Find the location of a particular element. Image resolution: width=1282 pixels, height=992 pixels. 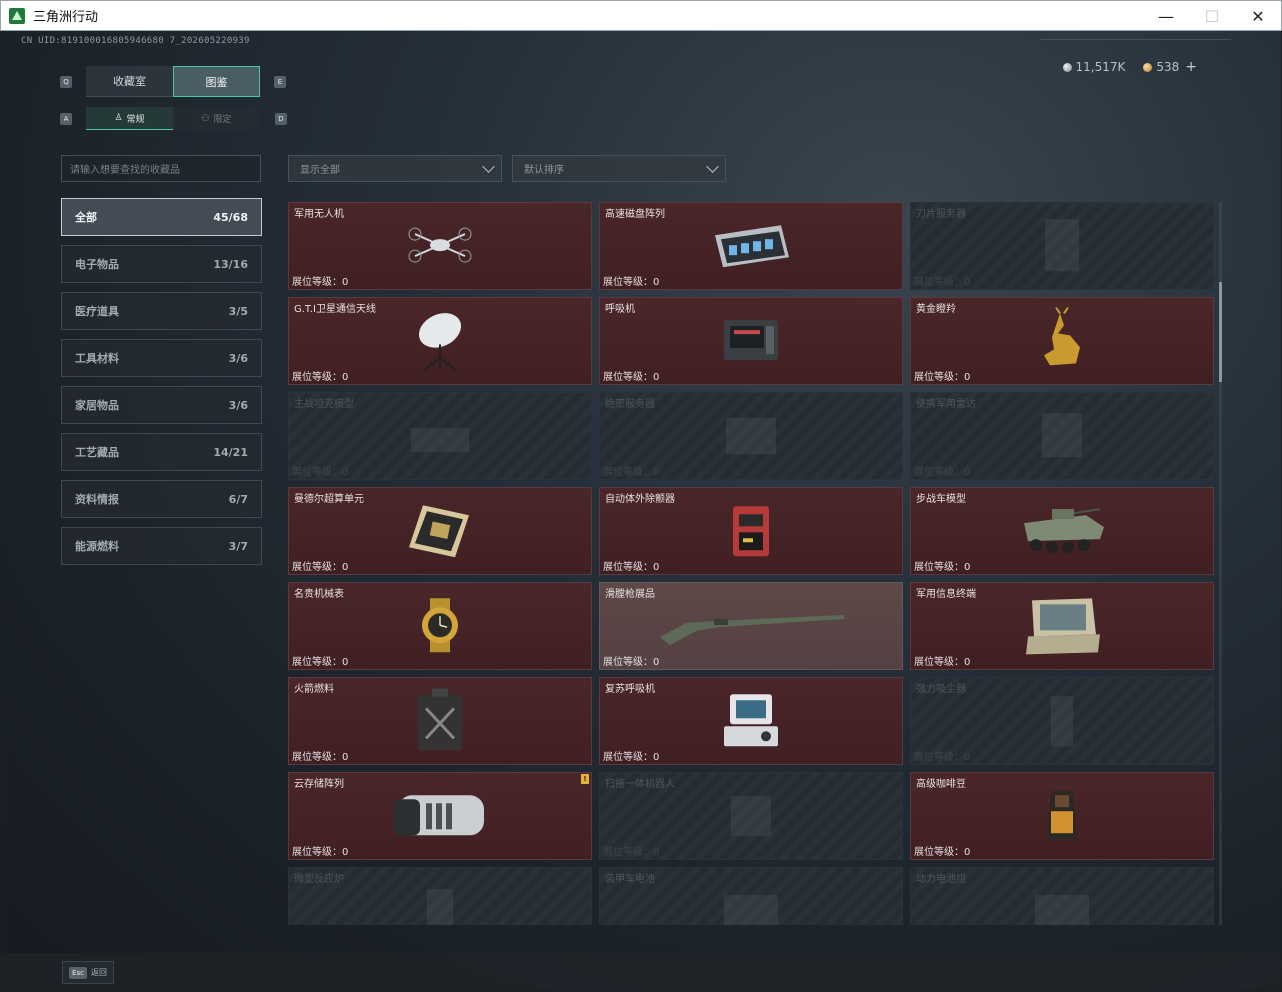

category-count: 3/5 is located at coordinates (238, 311).